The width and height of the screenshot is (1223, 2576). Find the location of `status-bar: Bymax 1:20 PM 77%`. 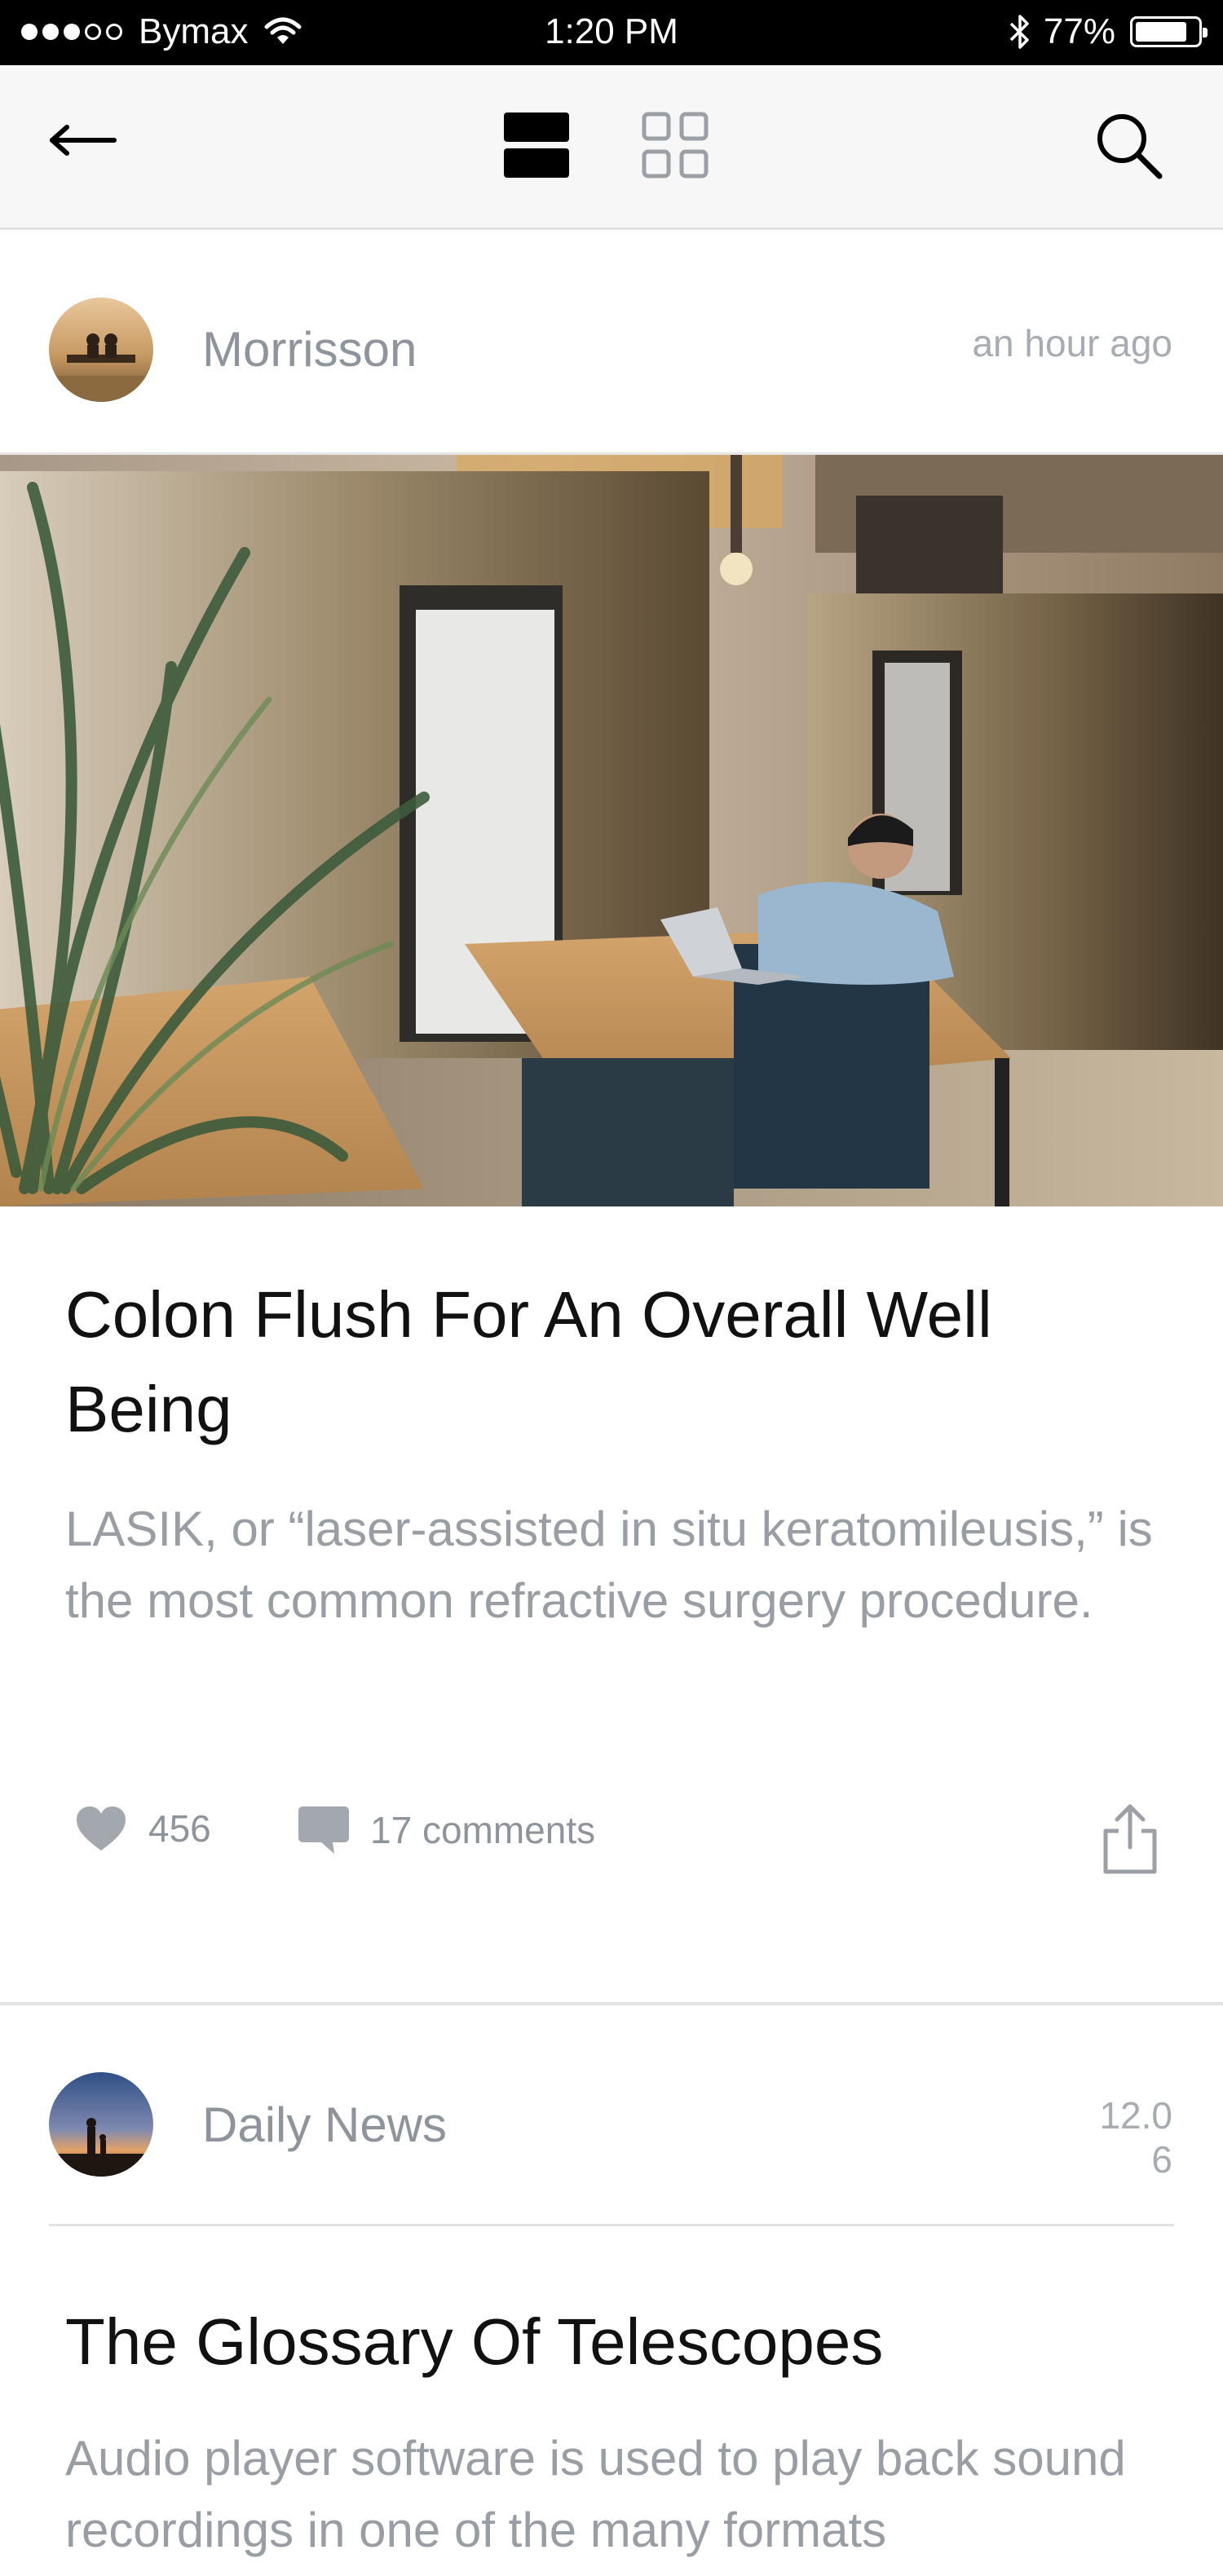

status-bar: Bymax 1:20 PM 77% is located at coordinates (611, 32).